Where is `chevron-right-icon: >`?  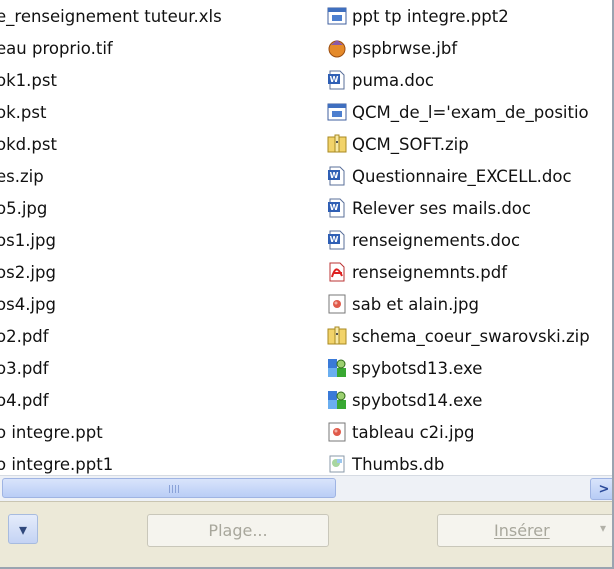
chevron-right-icon: > is located at coordinates (604, 489).